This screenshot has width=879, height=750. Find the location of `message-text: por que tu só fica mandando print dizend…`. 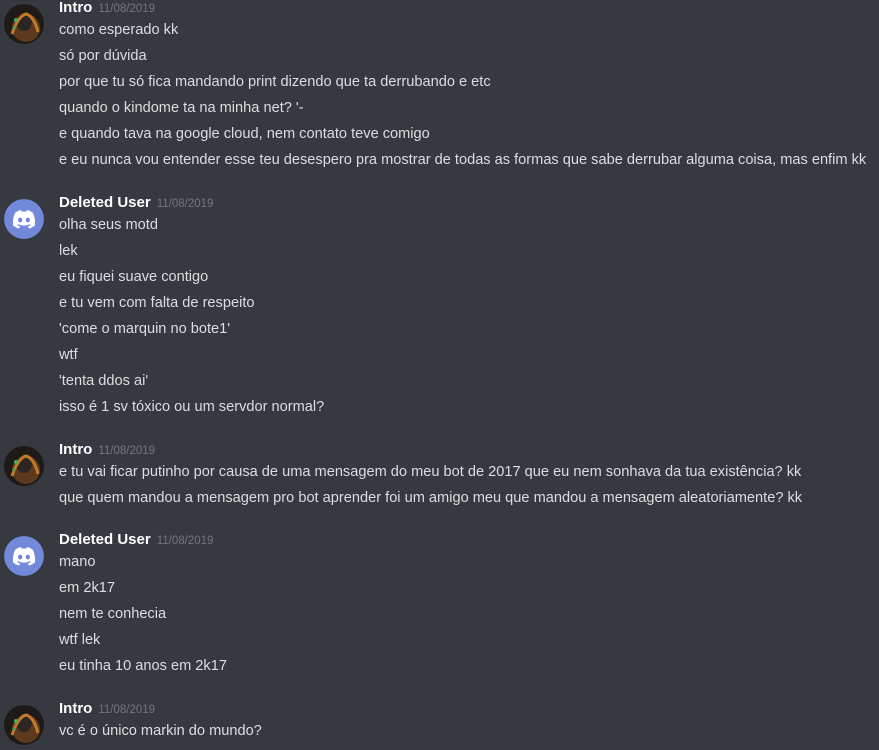

message-text: por que tu só fica mandando print dizend… is located at coordinates (275, 82).